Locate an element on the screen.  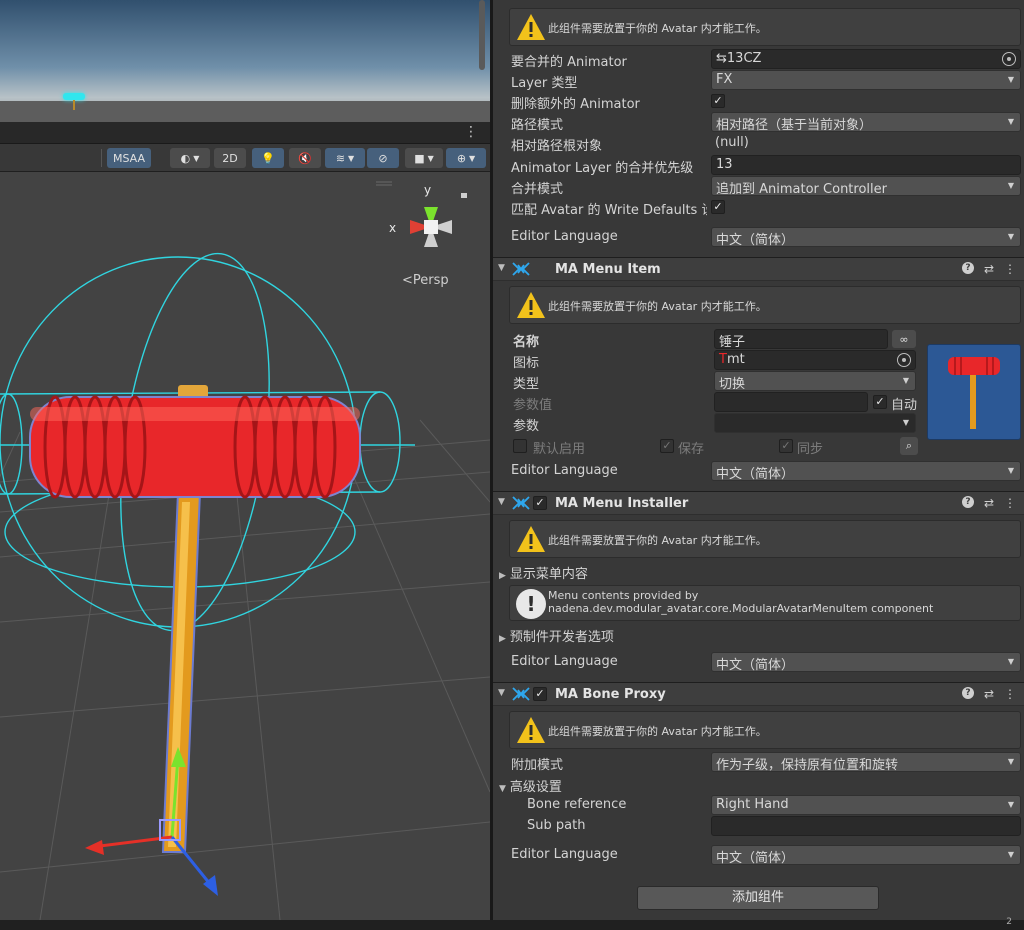
effects-button: ≋ ▼ is located at coordinates (345, 158).